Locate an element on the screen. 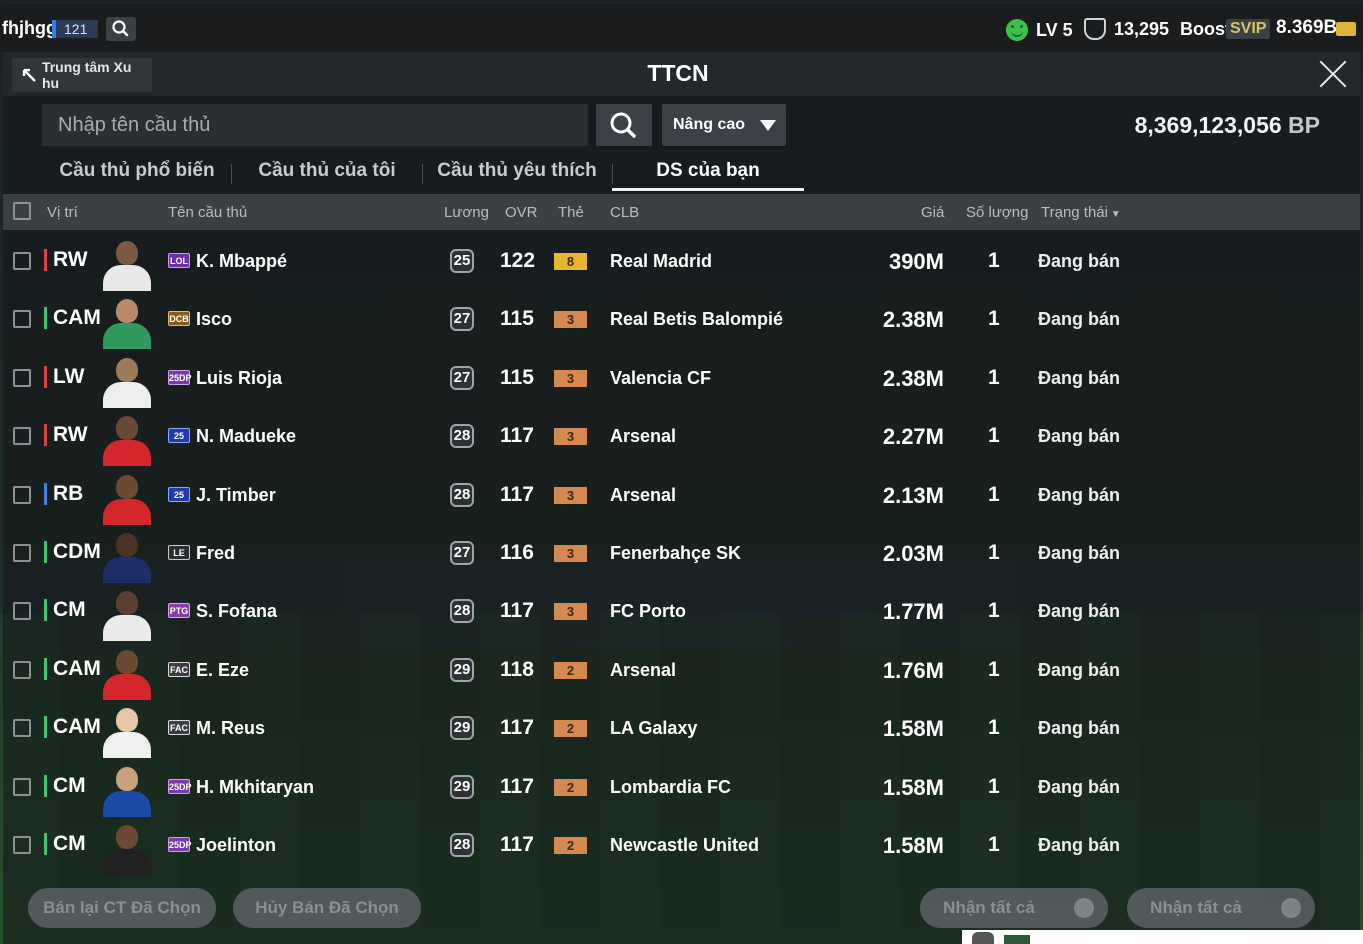 Image resolution: width=1363 pixels, height=944 pixels. claim-all-players-label: Nhận tất cả is located at coordinates (989, 907).